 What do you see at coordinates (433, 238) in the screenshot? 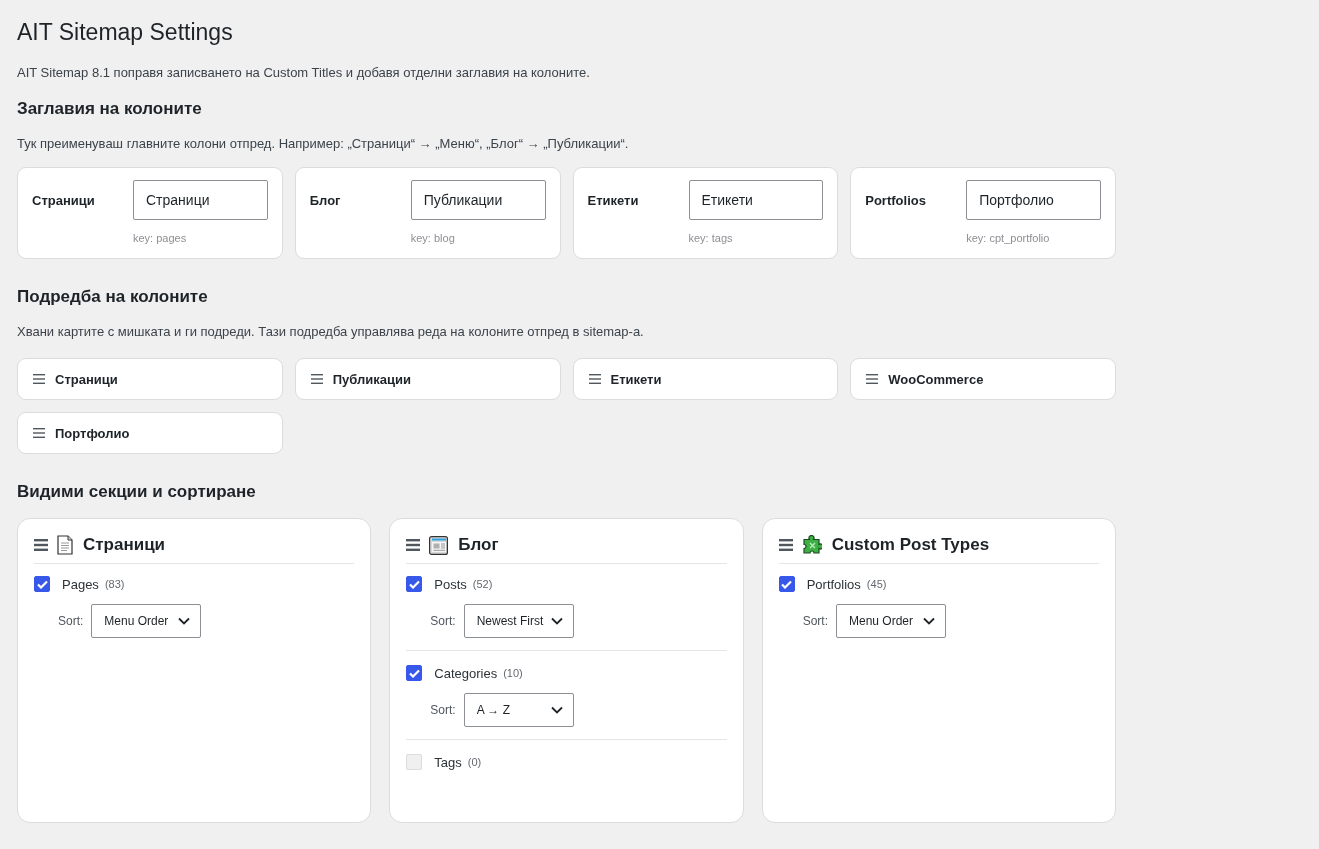
I see `key-hint: key: blog` at bounding box center [433, 238].